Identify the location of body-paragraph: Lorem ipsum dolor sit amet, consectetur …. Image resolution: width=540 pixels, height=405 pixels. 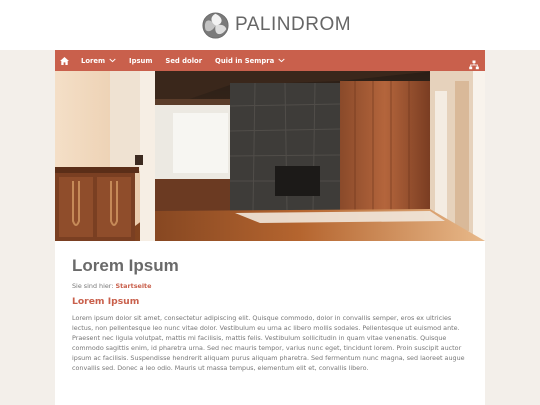
(268, 343).